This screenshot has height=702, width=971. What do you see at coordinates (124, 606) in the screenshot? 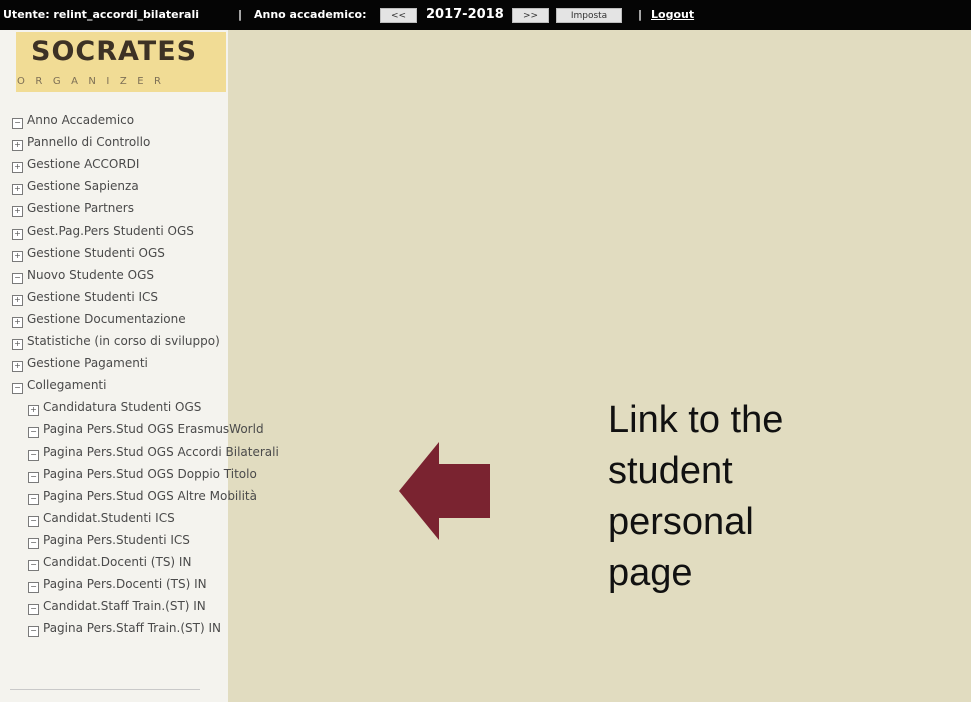
I see `sidebar-menu-label: Candidat.Staff Train.(ST) IN` at bounding box center [124, 606].